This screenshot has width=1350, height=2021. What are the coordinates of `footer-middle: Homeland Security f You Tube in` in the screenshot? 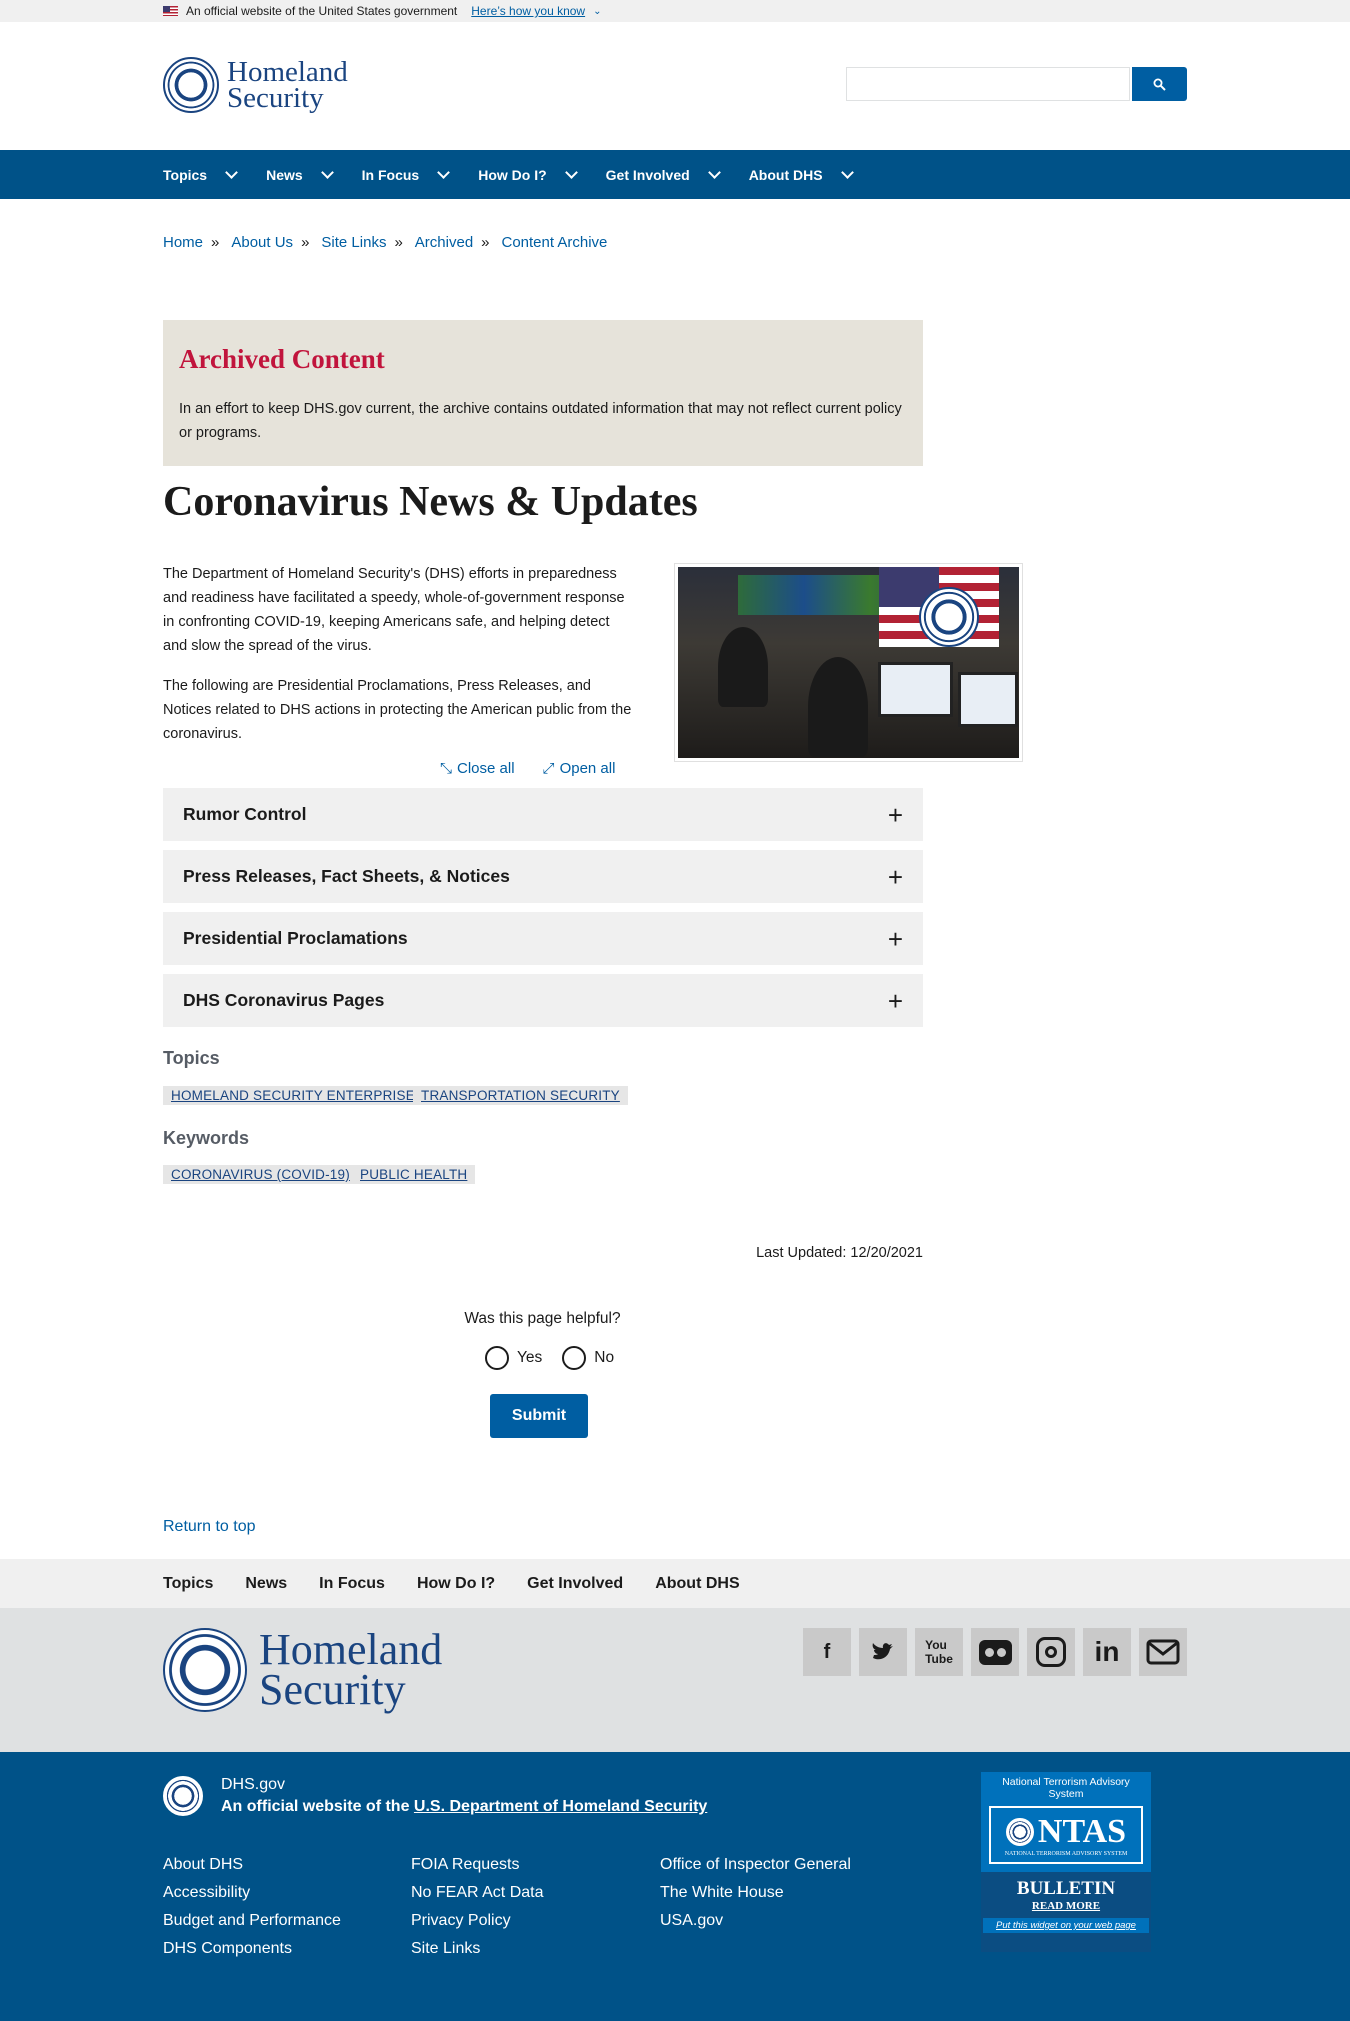 It's located at (675, 1680).